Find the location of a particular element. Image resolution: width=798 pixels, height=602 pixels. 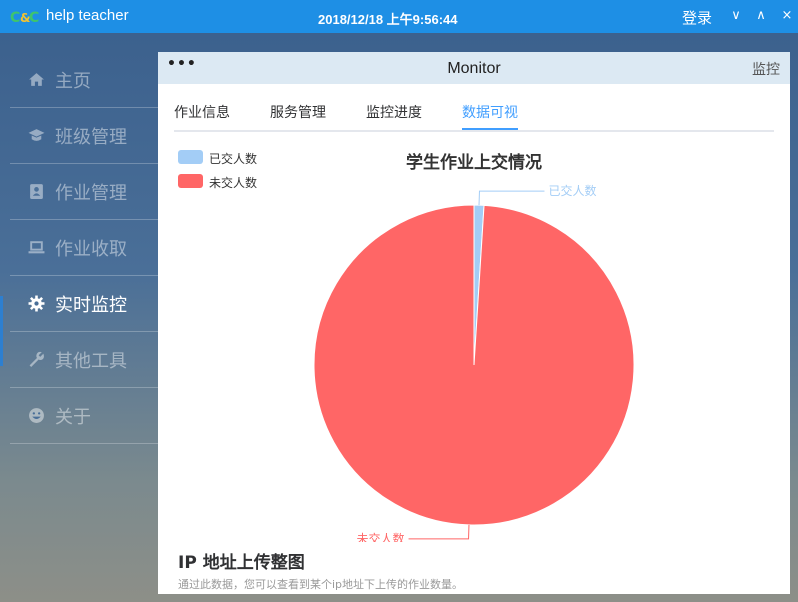

minimize-button: ∨ is located at coordinates (736, 16).